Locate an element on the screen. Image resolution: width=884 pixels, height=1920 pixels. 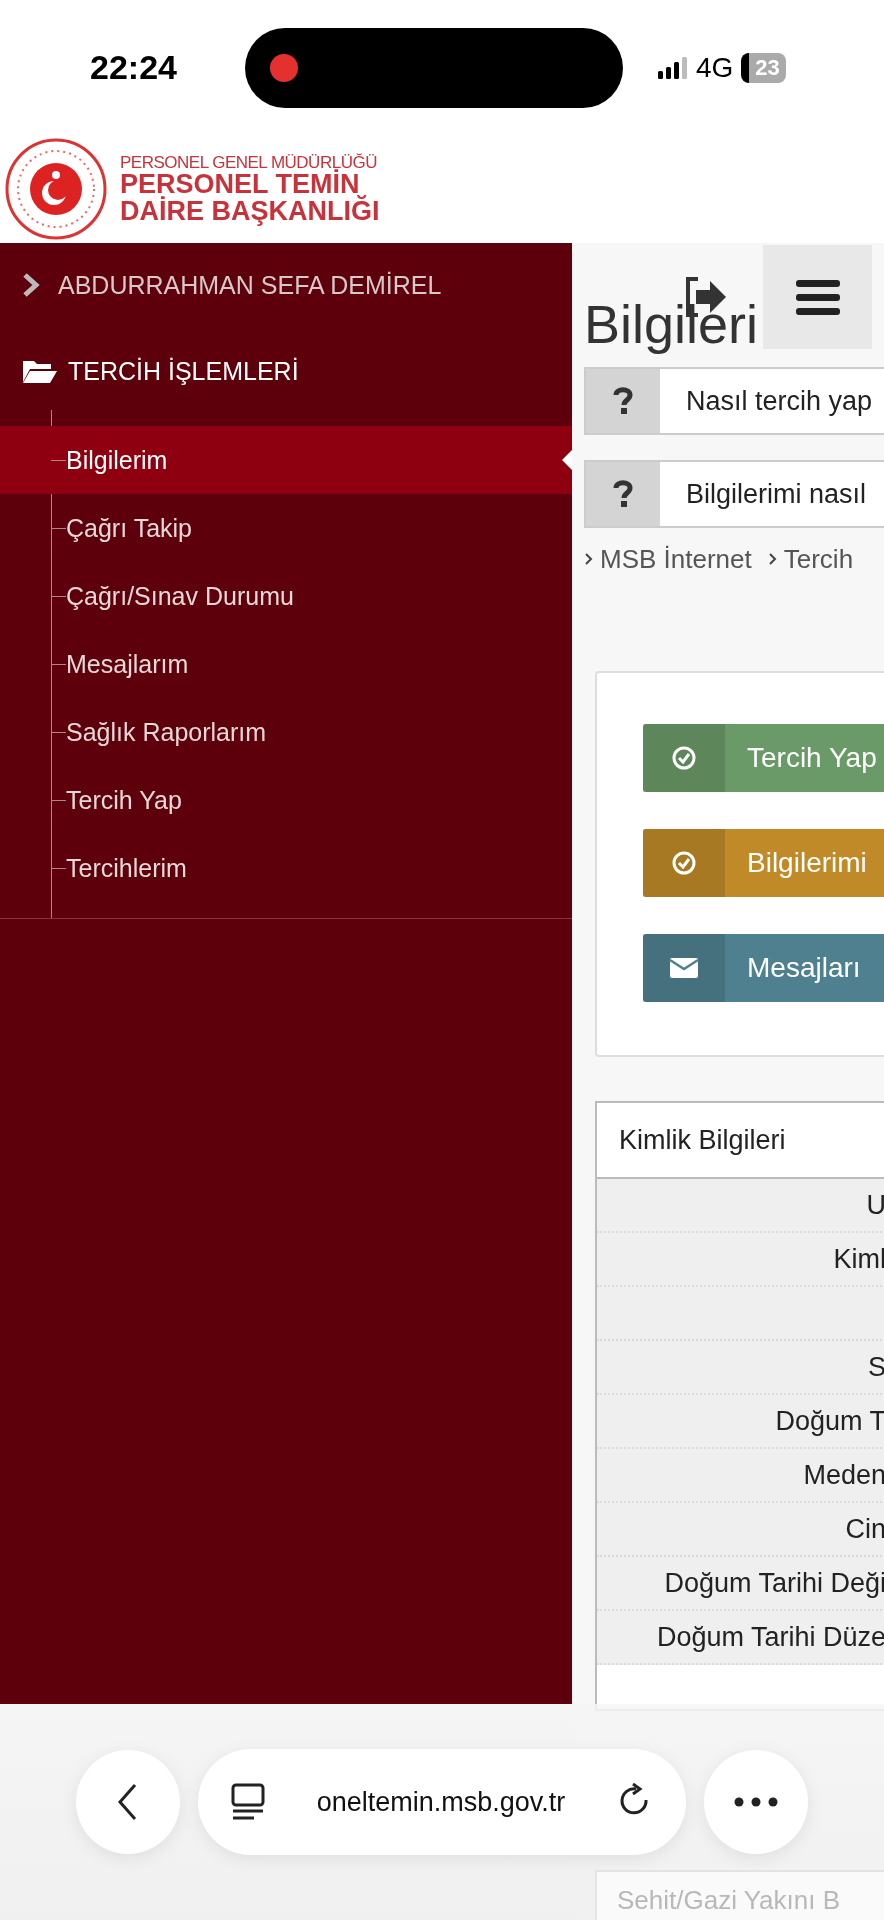
network-label: 4G is located at coordinates (715, 67).